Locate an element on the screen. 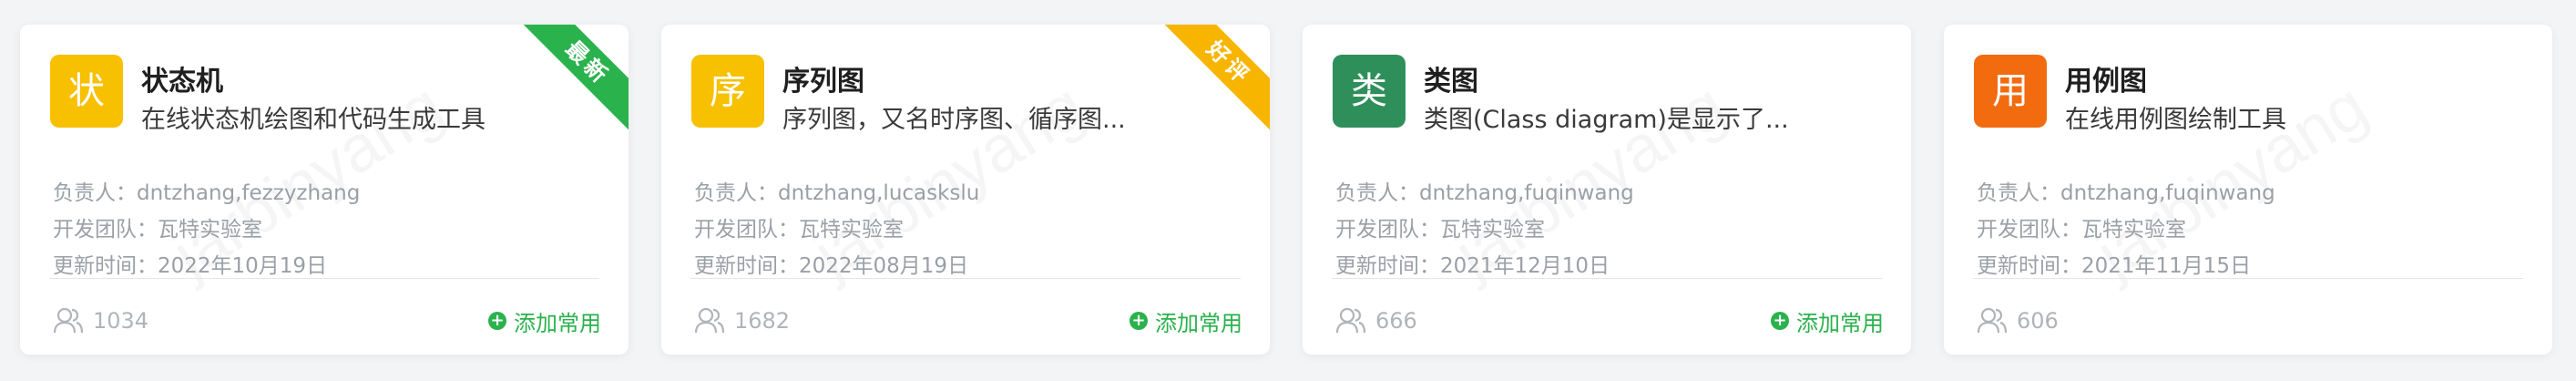  card-description: 在线状态机绘图和代码生成工具 is located at coordinates (313, 120).